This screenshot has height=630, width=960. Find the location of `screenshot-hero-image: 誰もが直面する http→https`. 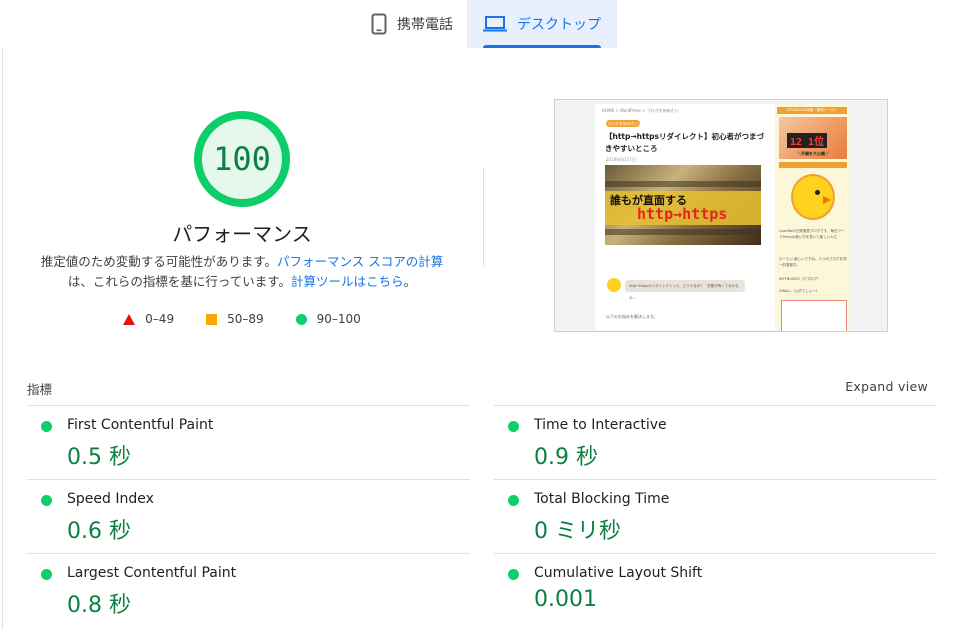

screenshot-hero-image: 誰もが直面する http→https is located at coordinates (683, 205).